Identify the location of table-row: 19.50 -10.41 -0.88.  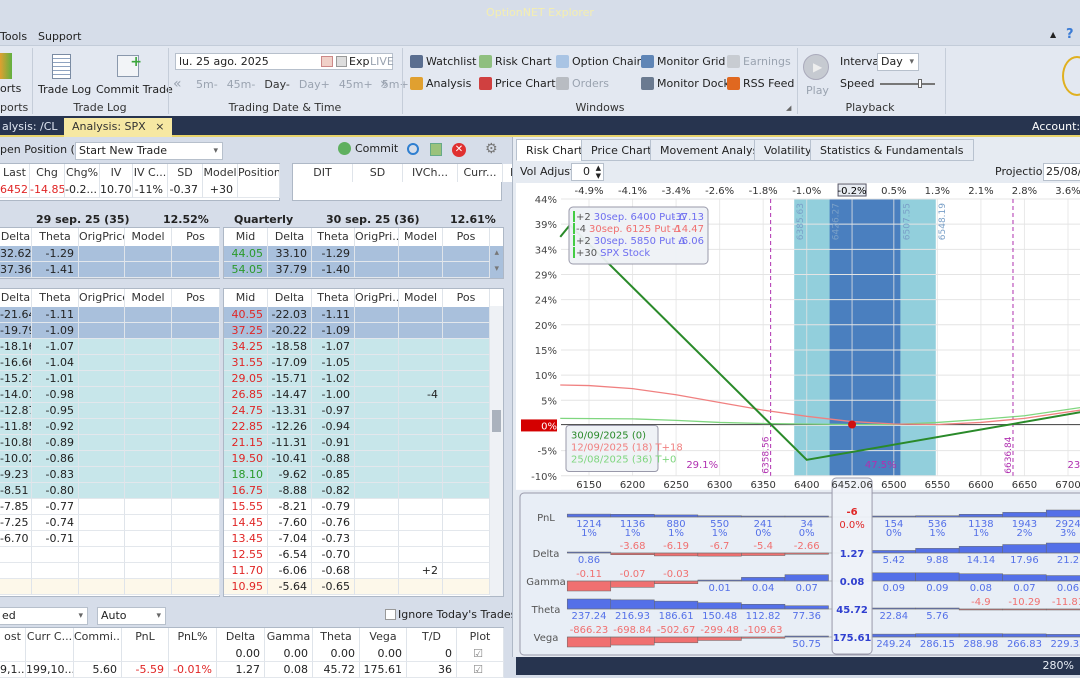
(363, 459).